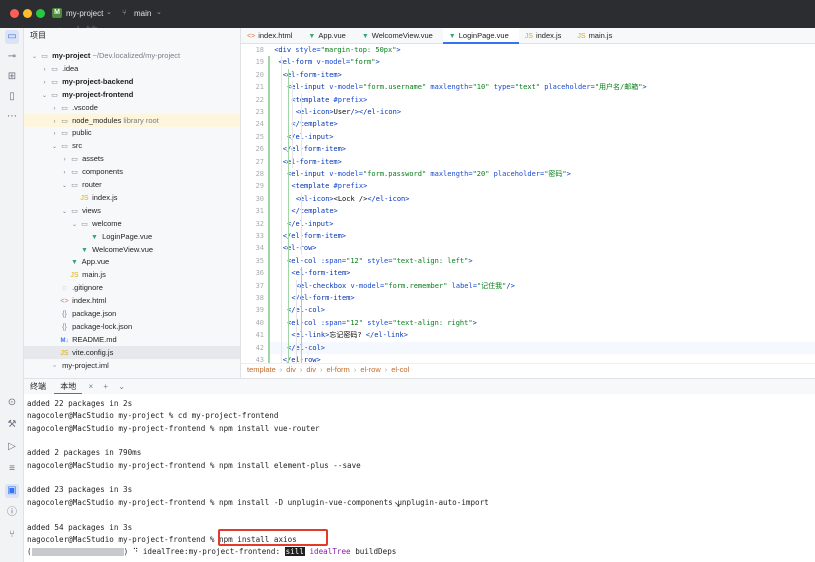 The width and height of the screenshot is (815, 562). Describe the element at coordinates (132, 197) in the screenshot. I see `tree-item: JS index.js` at that location.